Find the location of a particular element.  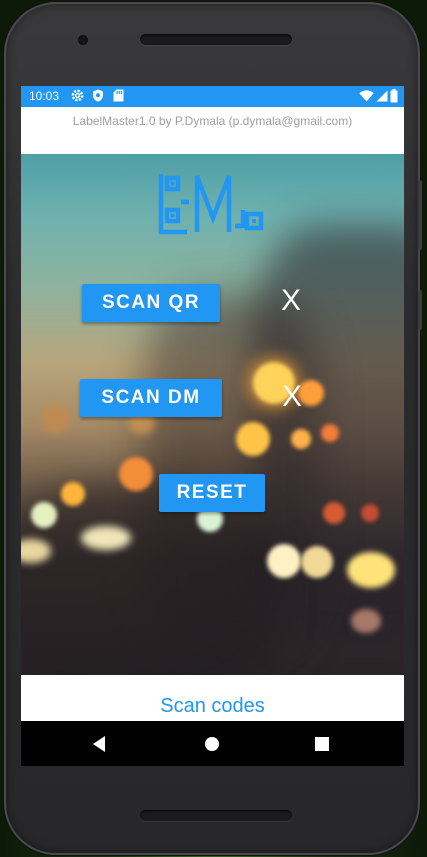

scan-codes-label: Scan codes is located at coordinates (212, 706).